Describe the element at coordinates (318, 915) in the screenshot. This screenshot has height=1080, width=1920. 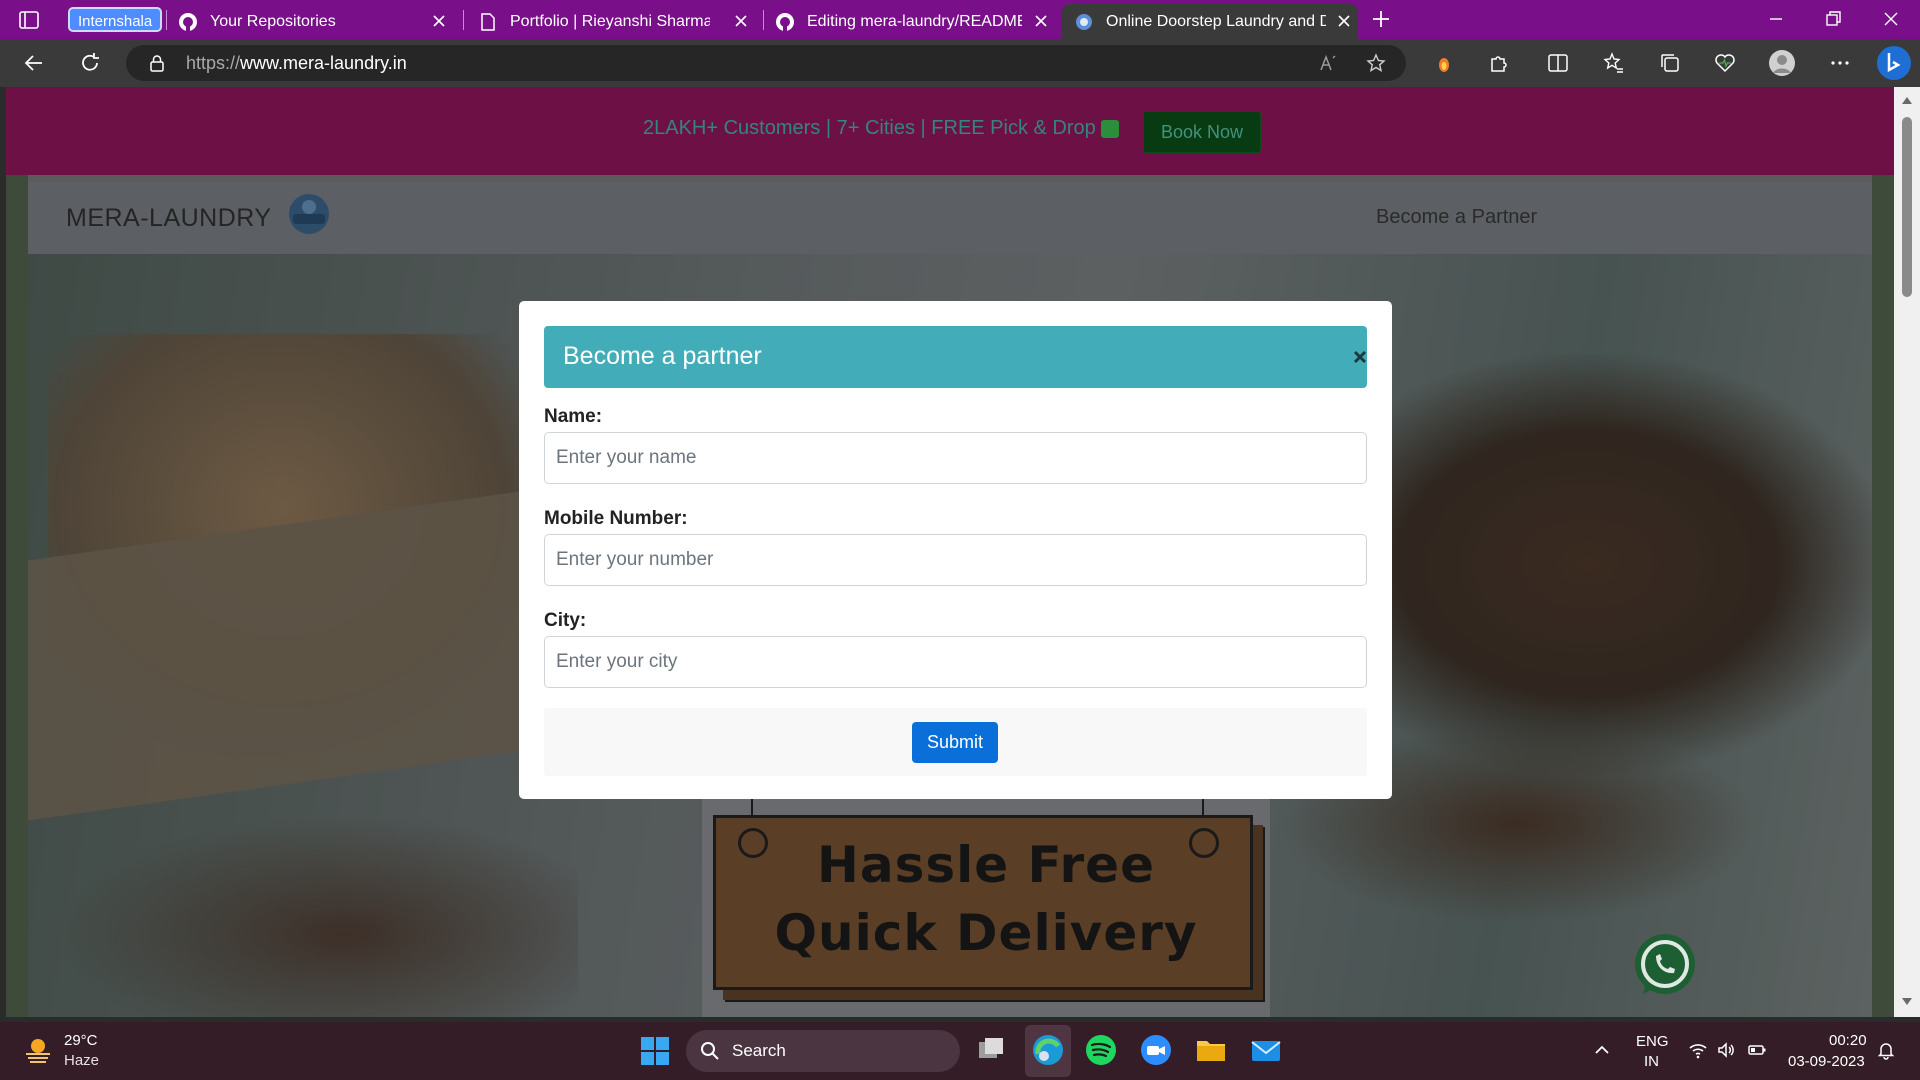
I see `hero-hand-receiving` at that location.